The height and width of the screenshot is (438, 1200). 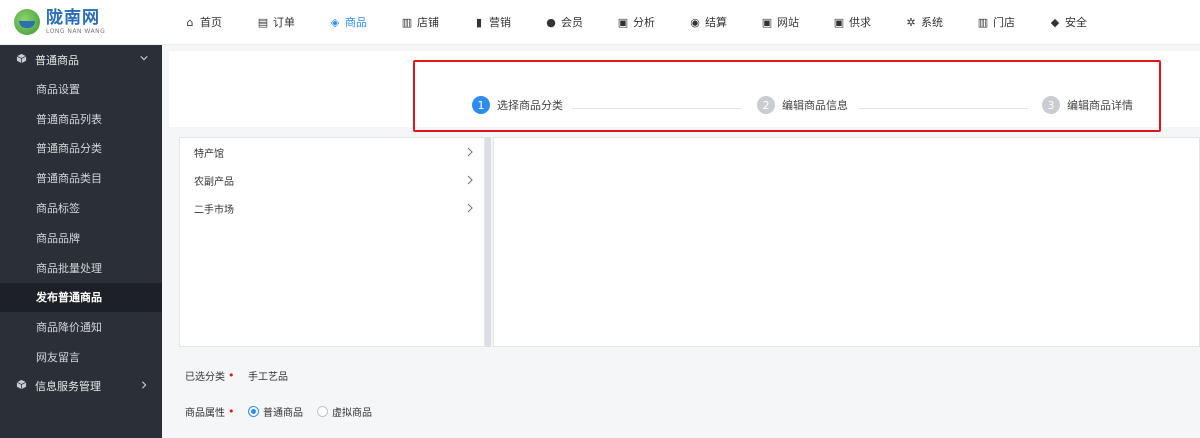 I want to click on brand-name-en: LONG NAN WANG, so click(x=76, y=31).